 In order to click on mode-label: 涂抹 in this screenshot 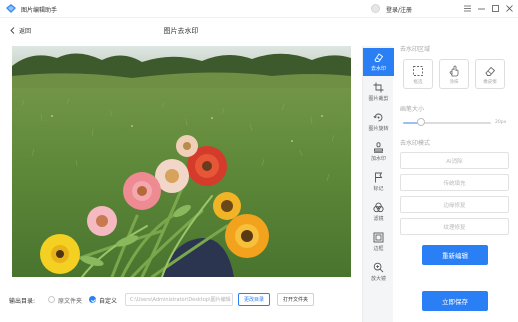, I will do `click(454, 82)`.